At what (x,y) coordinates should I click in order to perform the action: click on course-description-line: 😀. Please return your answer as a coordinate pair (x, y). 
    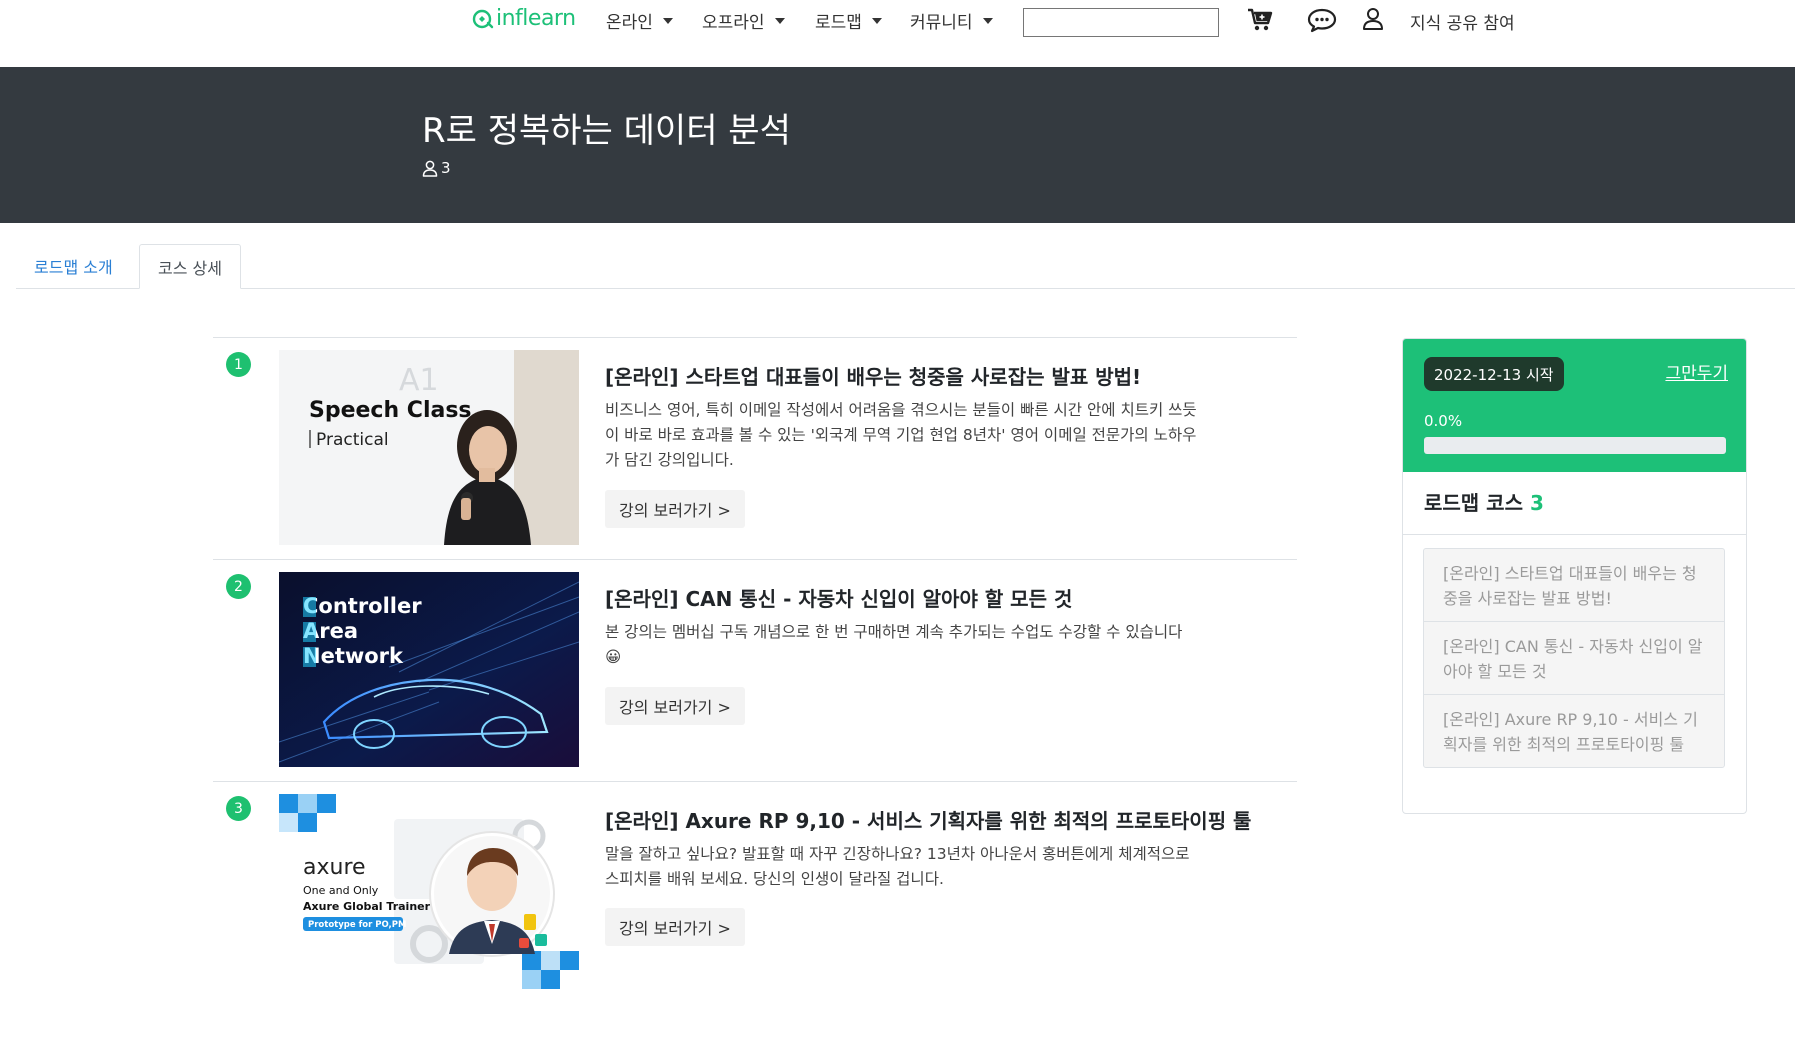
    Looking at the image, I should click on (613, 657).